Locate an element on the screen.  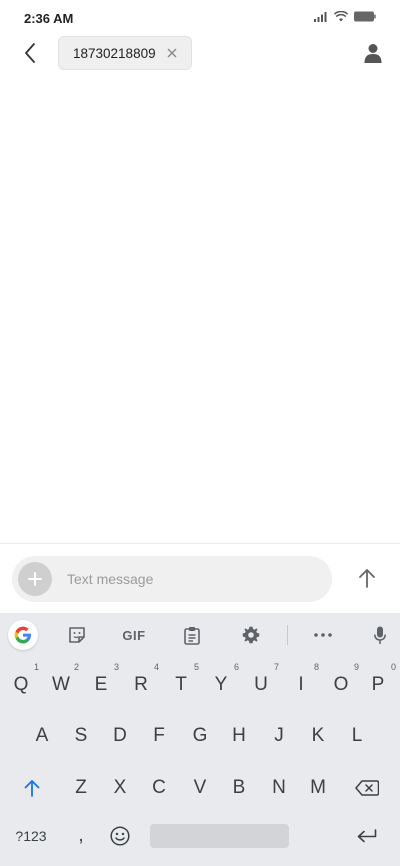
enter-icon is located at coordinates (367, 836).